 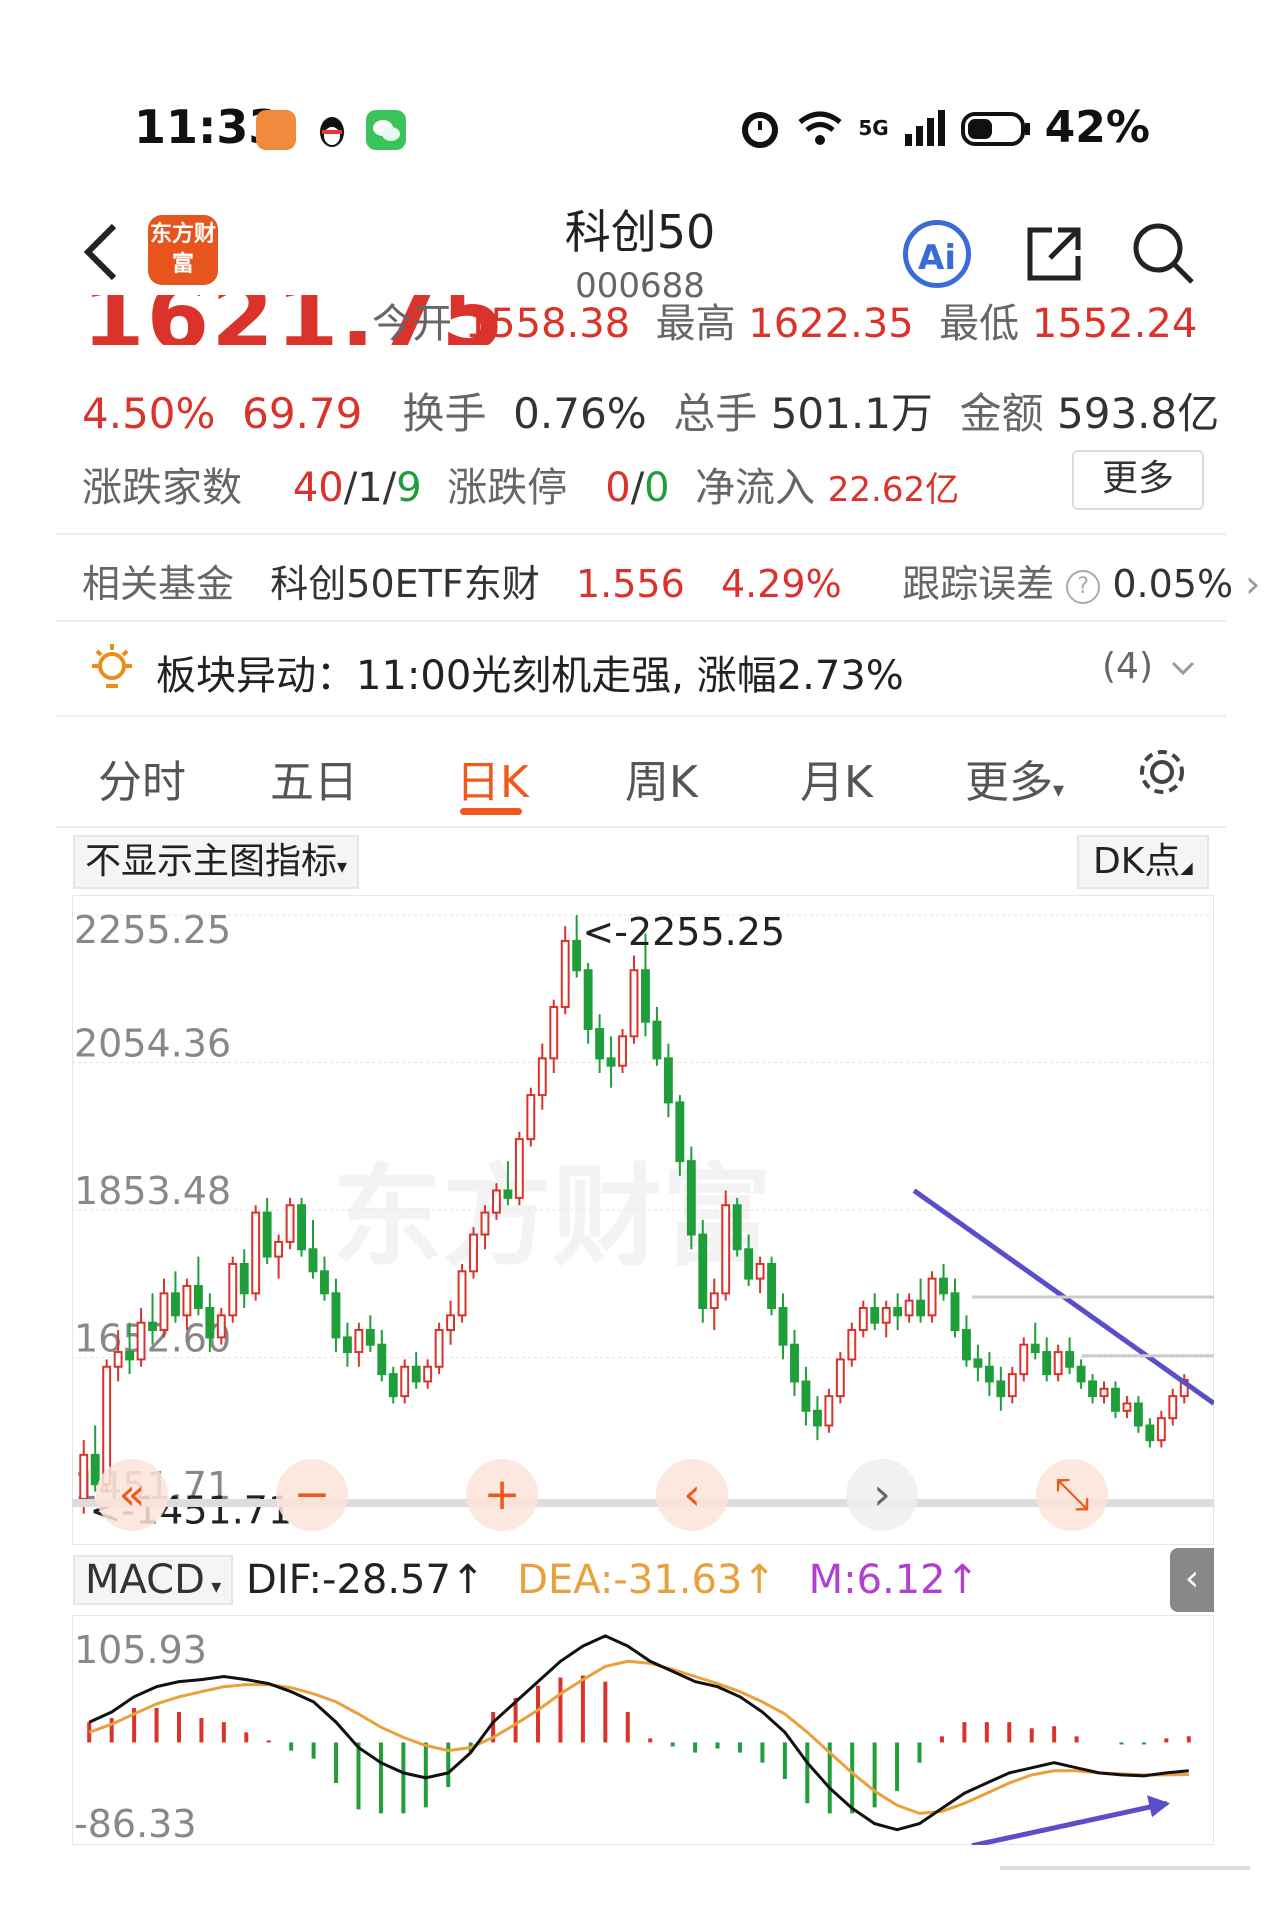 What do you see at coordinates (873, 127) in the screenshot?
I see `network-label: 5G` at bounding box center [873, 127].